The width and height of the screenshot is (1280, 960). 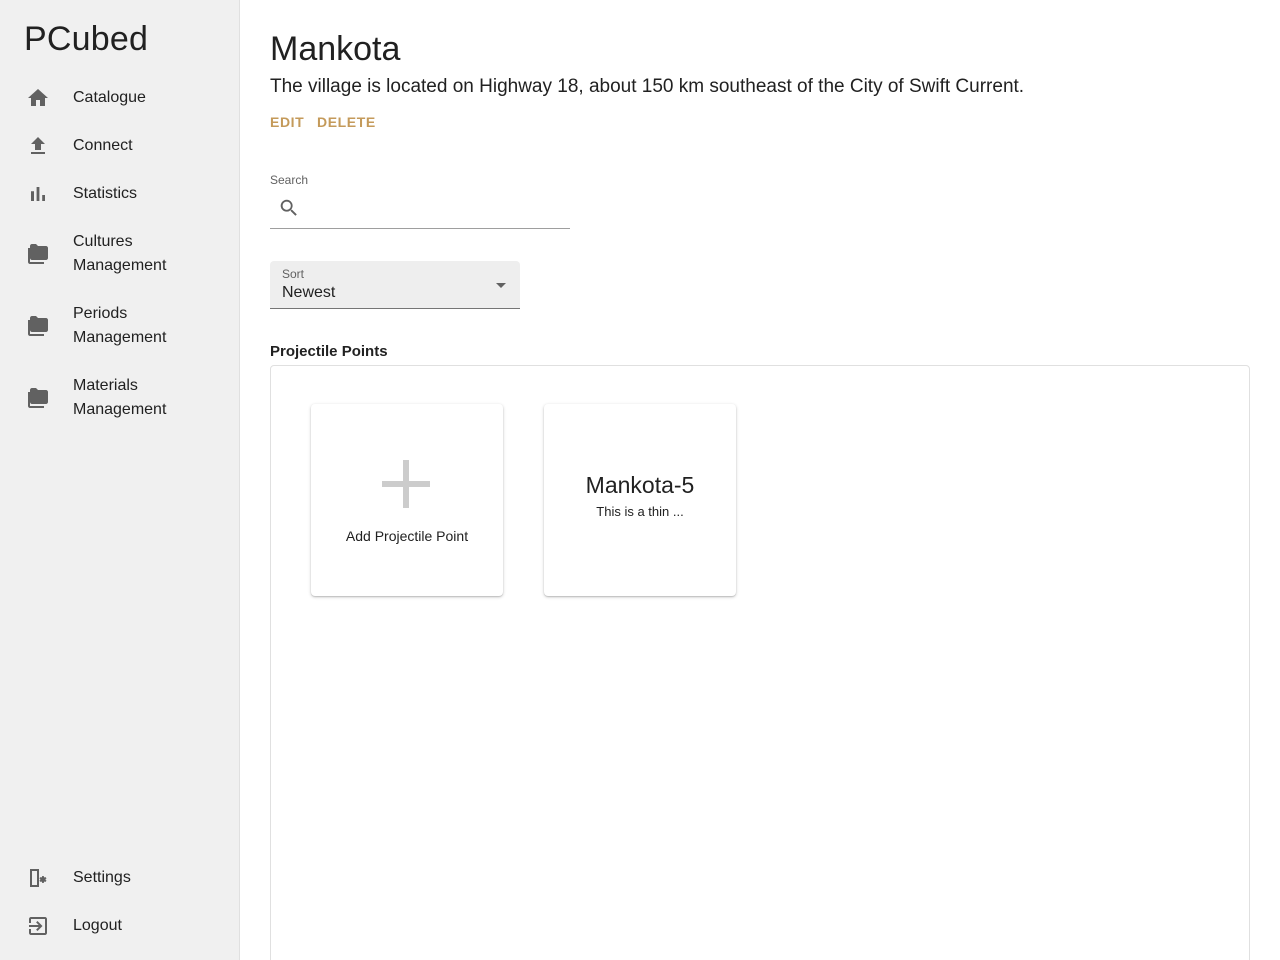 I want to click on sidebar-item-label: Statistics, so click(x=105, y=193).